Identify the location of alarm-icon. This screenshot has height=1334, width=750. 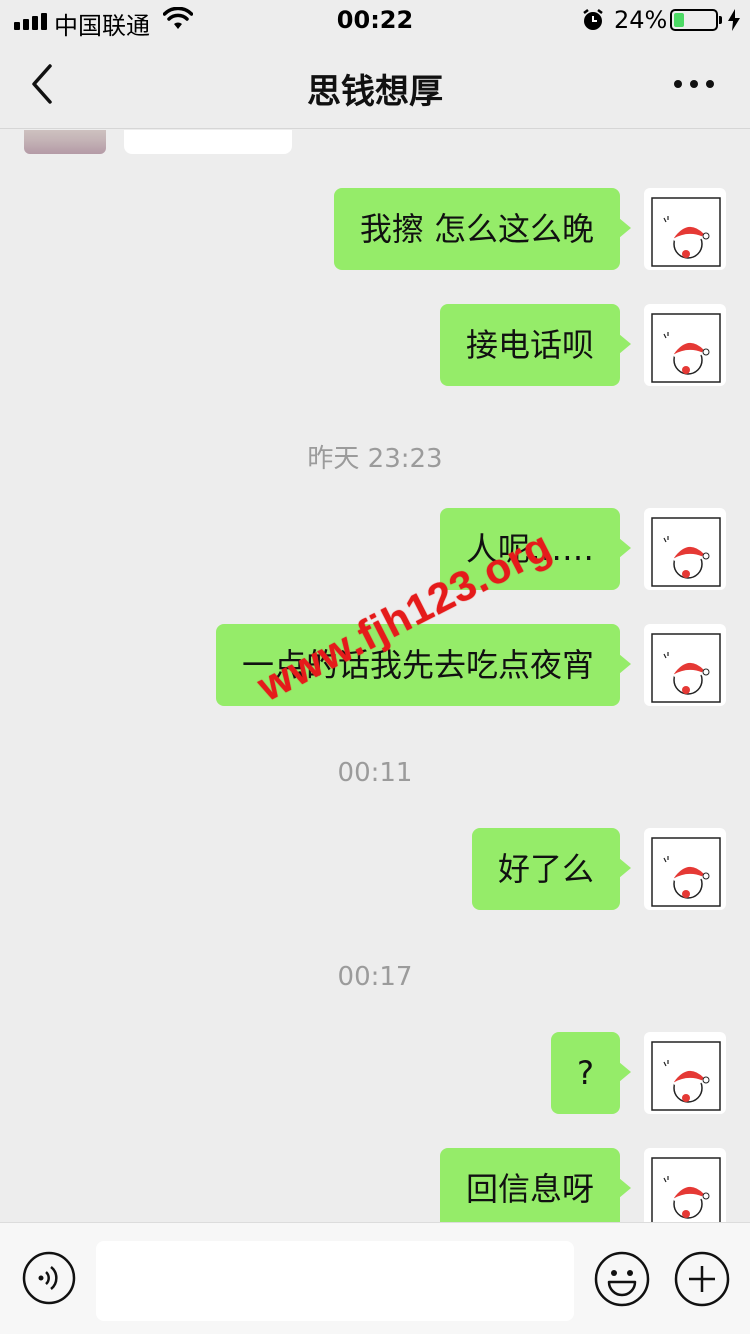
(593, 19).